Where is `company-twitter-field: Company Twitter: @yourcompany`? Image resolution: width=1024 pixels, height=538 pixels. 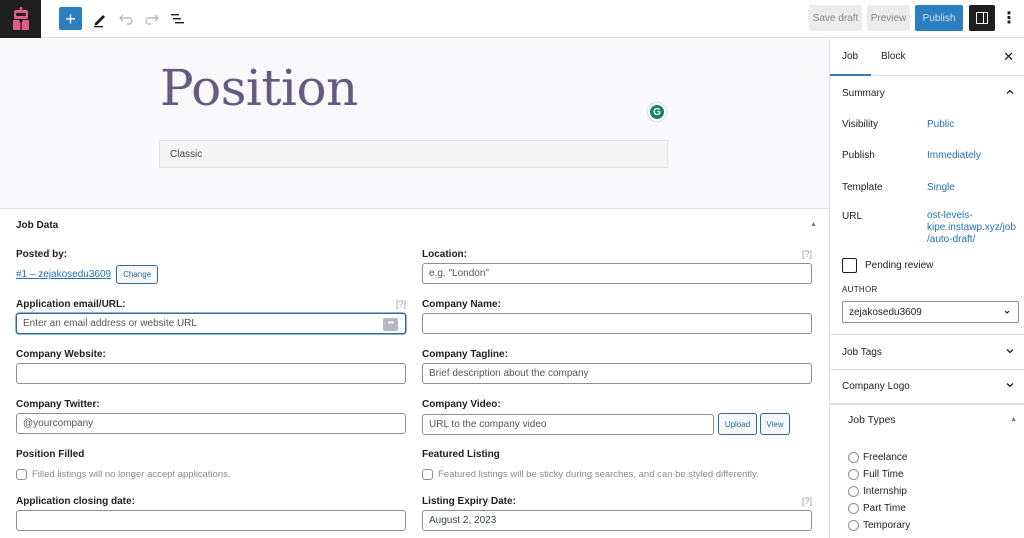
company-twitter-field: Company Twitter: @yourcompany is located at coordinates (211, 416).